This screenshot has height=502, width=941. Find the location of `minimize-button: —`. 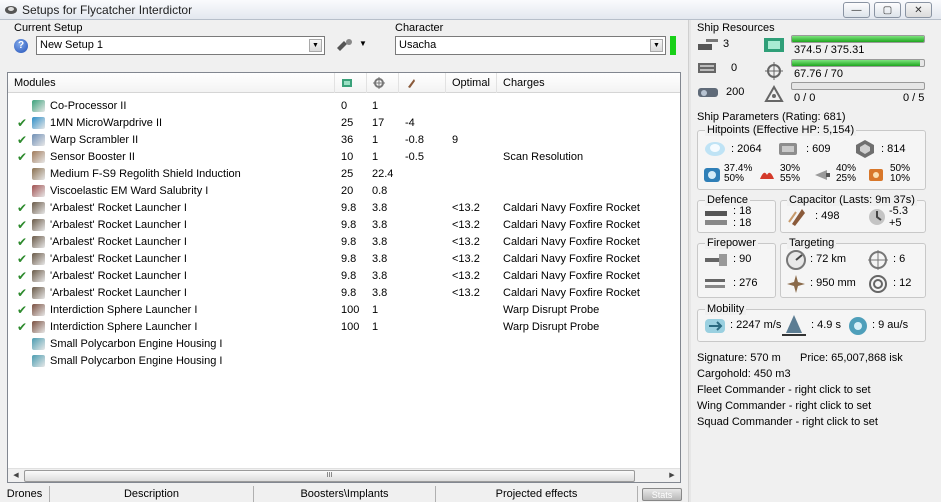

minimize-button: — is located at coordinates (856, 10).